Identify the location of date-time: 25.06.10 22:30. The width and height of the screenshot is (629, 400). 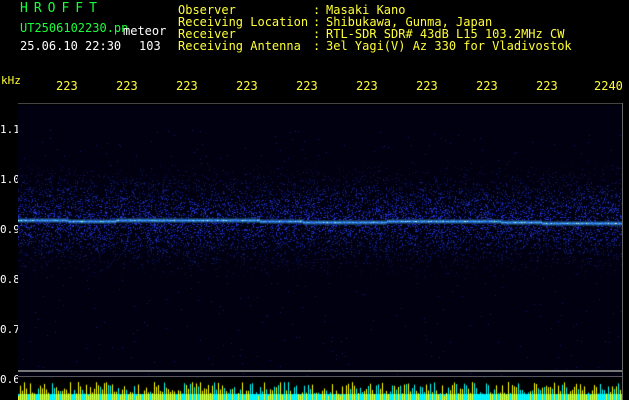
(71, 46).